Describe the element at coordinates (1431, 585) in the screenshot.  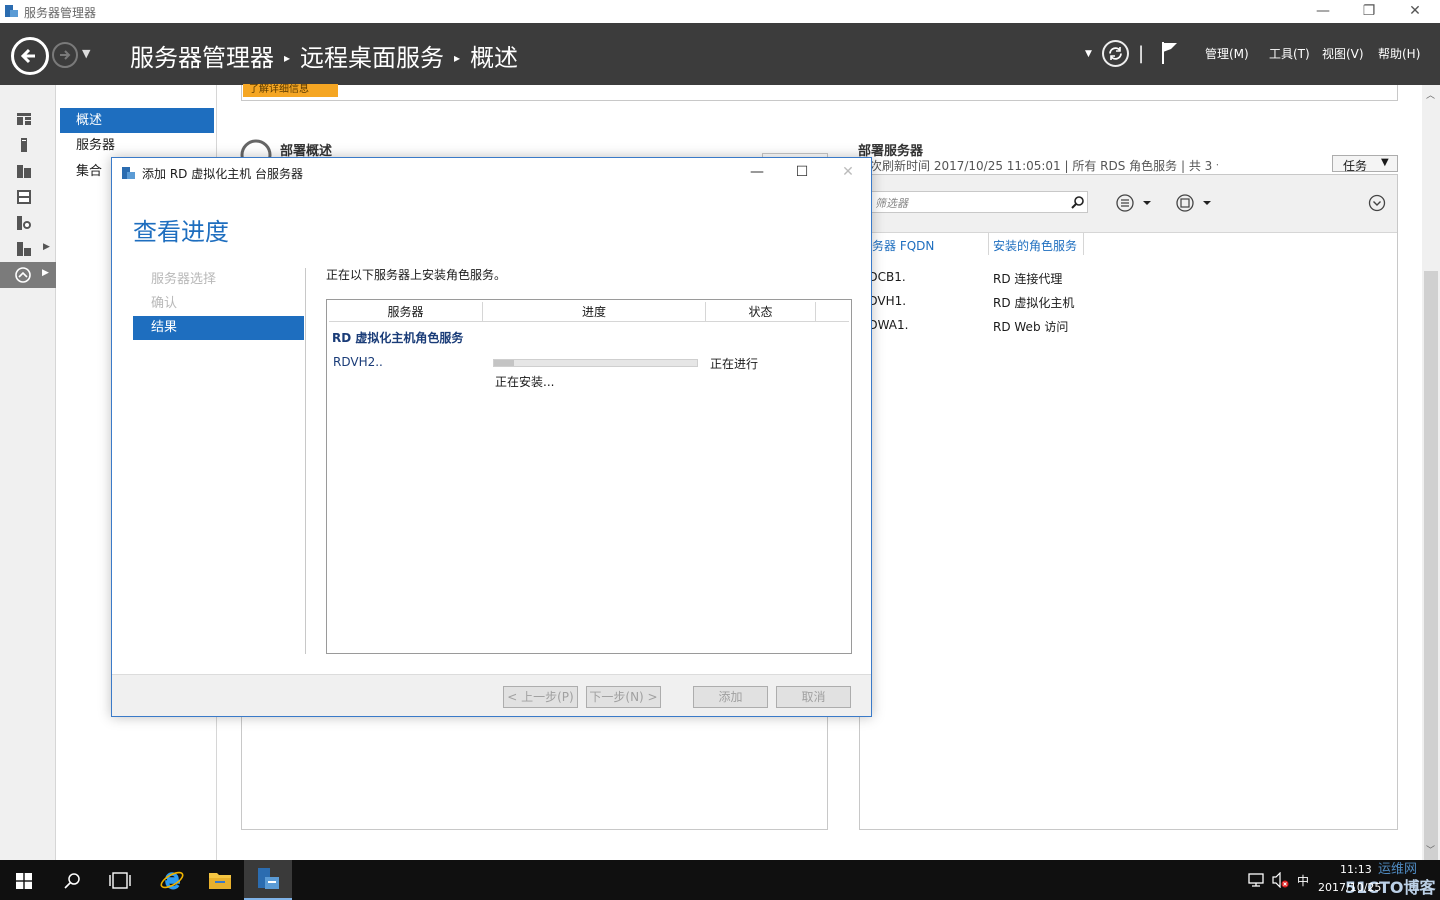
I see `scrollbar-thumb` at that location.